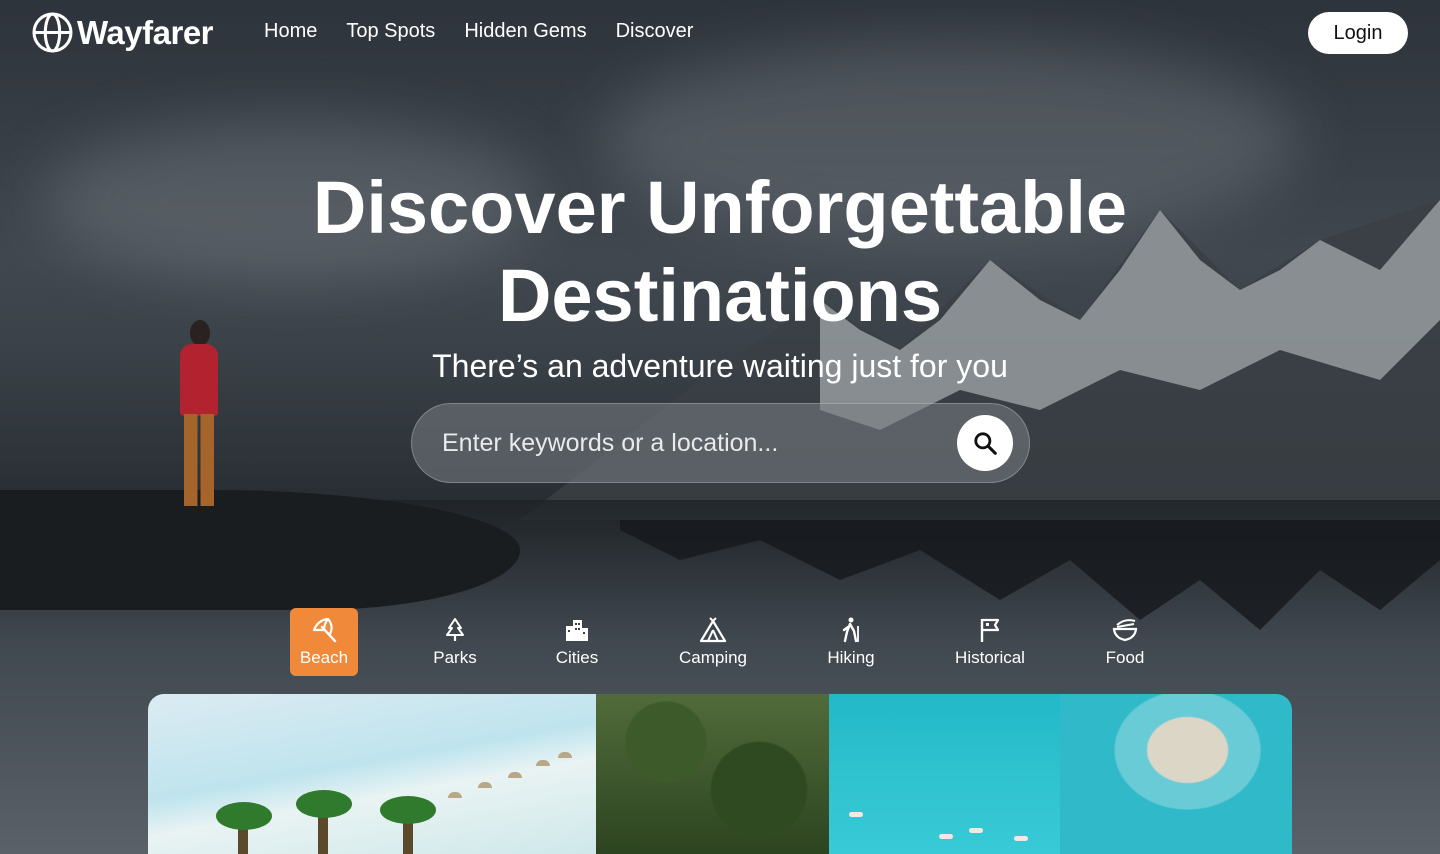  I want to click on category-label: Camping, so click(713, 657).